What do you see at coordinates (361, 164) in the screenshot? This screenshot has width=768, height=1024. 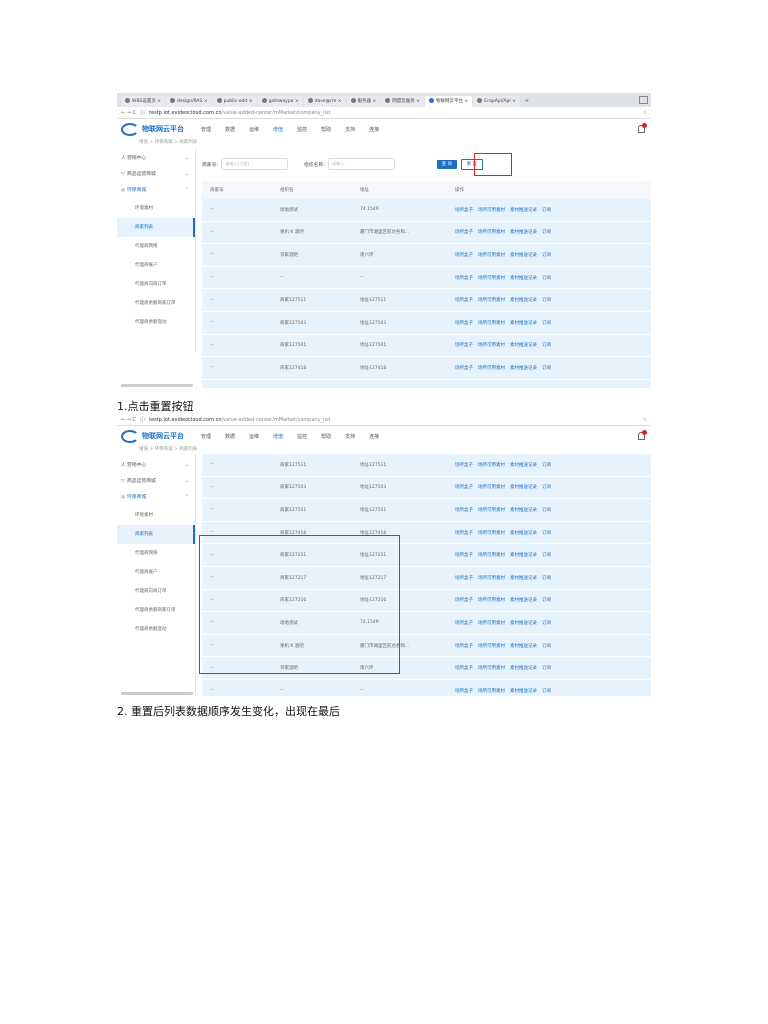 I see `org-name-input: 请输入` at bounding box center [361, 164].